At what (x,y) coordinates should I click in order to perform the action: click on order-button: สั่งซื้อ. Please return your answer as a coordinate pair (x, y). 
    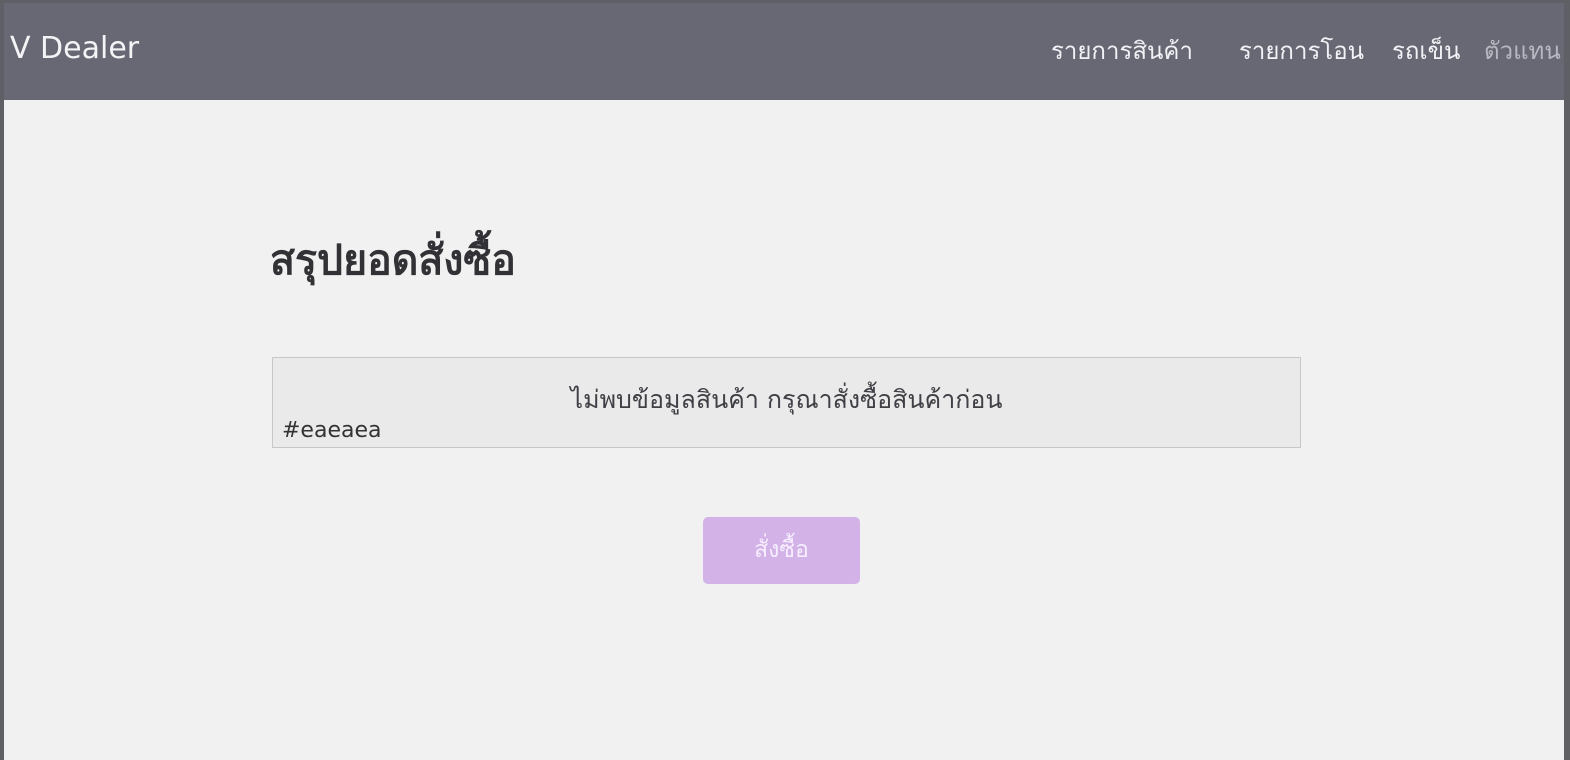
    Looking at the image, I should click on (781, 550).